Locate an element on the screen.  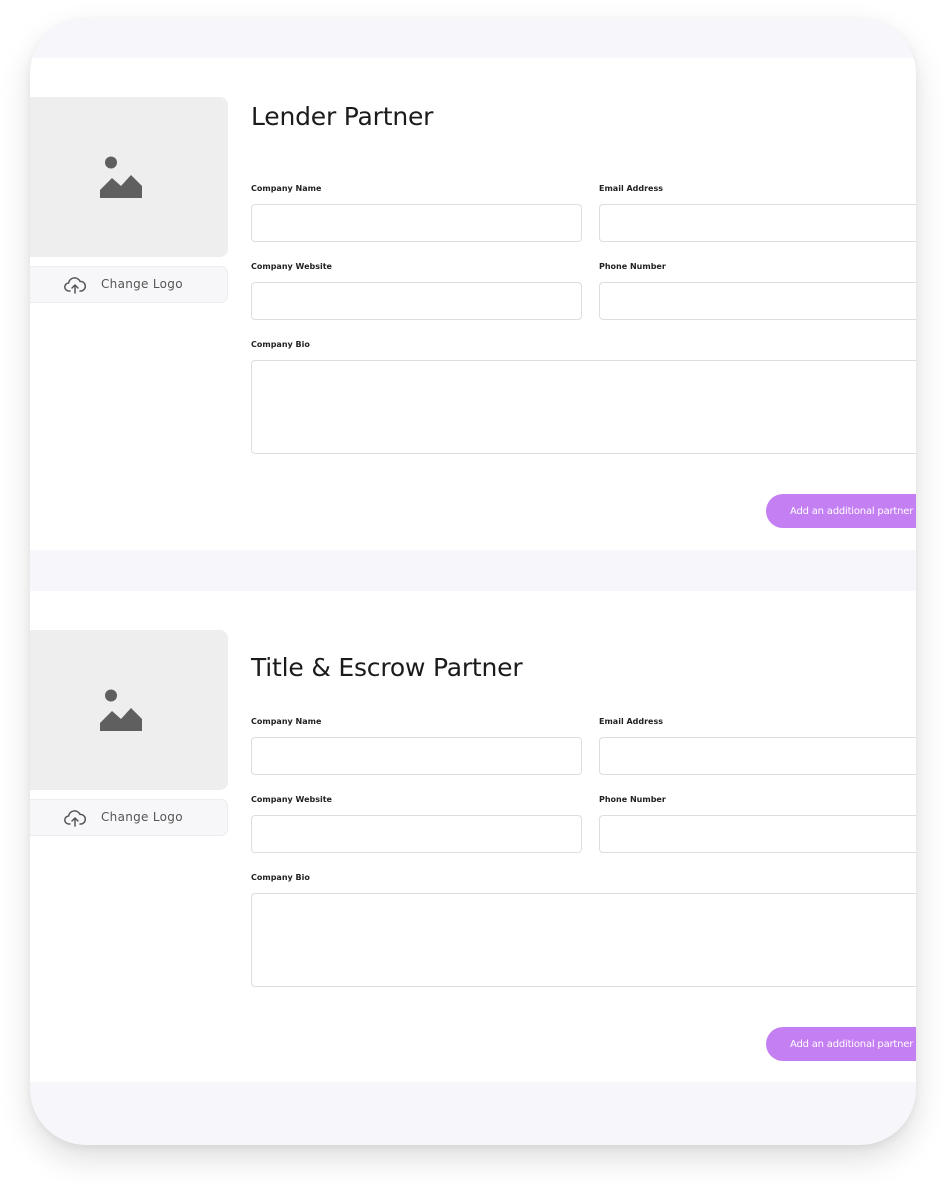
section-title: Title & Escrow Partner is located at coordinates (387, 667).